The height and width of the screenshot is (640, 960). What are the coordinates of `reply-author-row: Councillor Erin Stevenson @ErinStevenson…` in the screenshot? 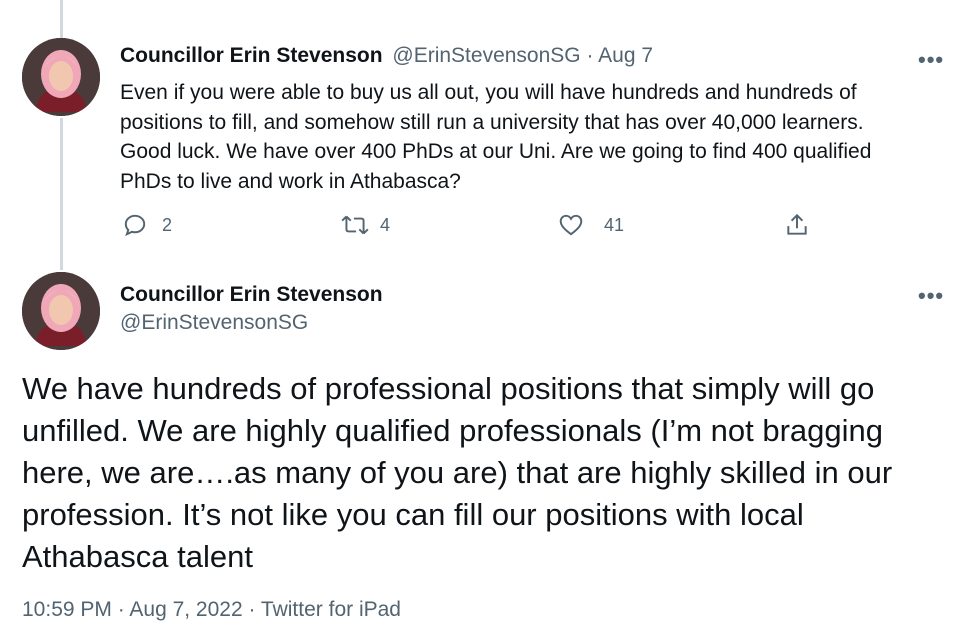 It's located at (386, 56).